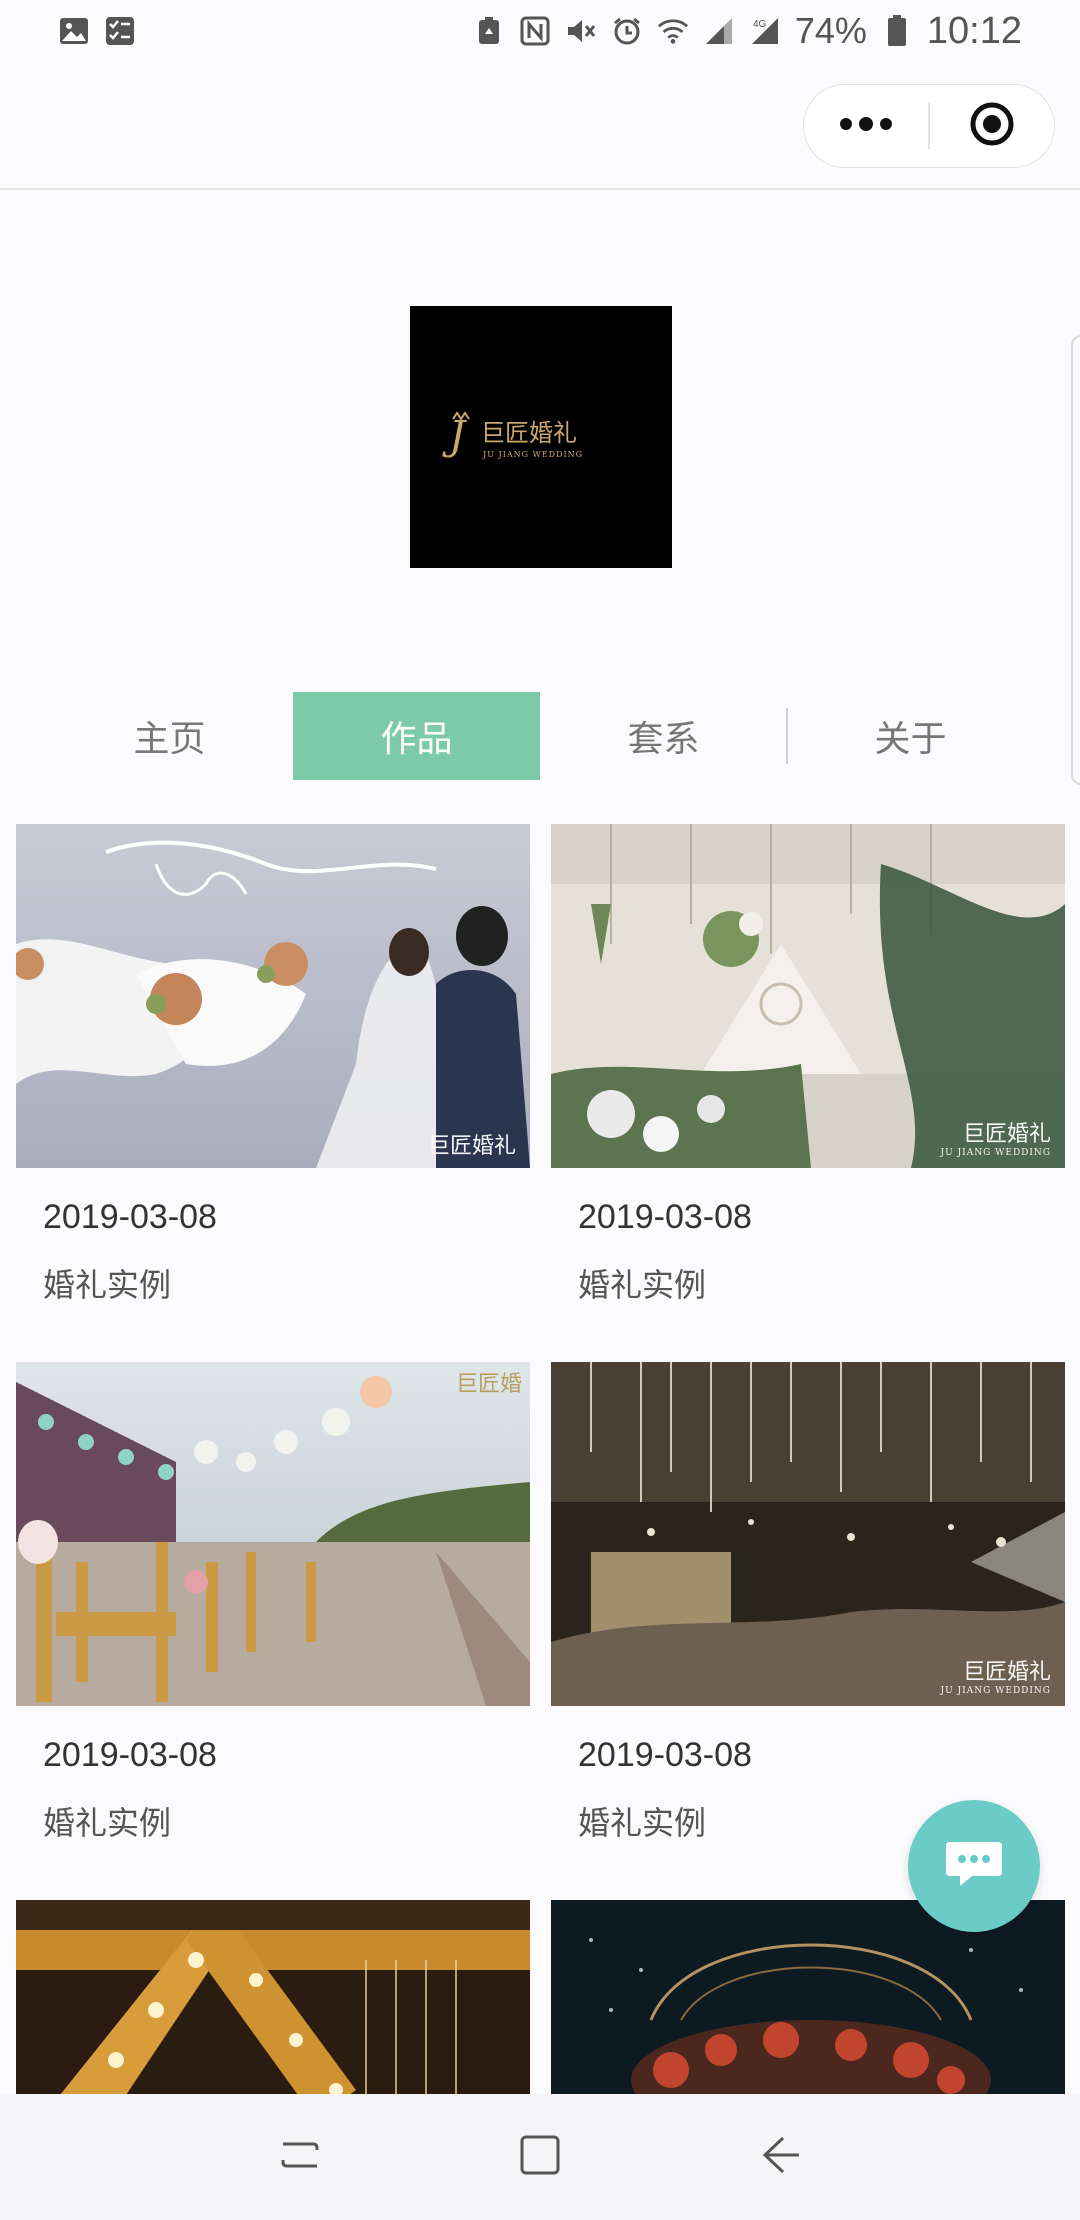  I want to click on recycle-icon, so click(489, 31).